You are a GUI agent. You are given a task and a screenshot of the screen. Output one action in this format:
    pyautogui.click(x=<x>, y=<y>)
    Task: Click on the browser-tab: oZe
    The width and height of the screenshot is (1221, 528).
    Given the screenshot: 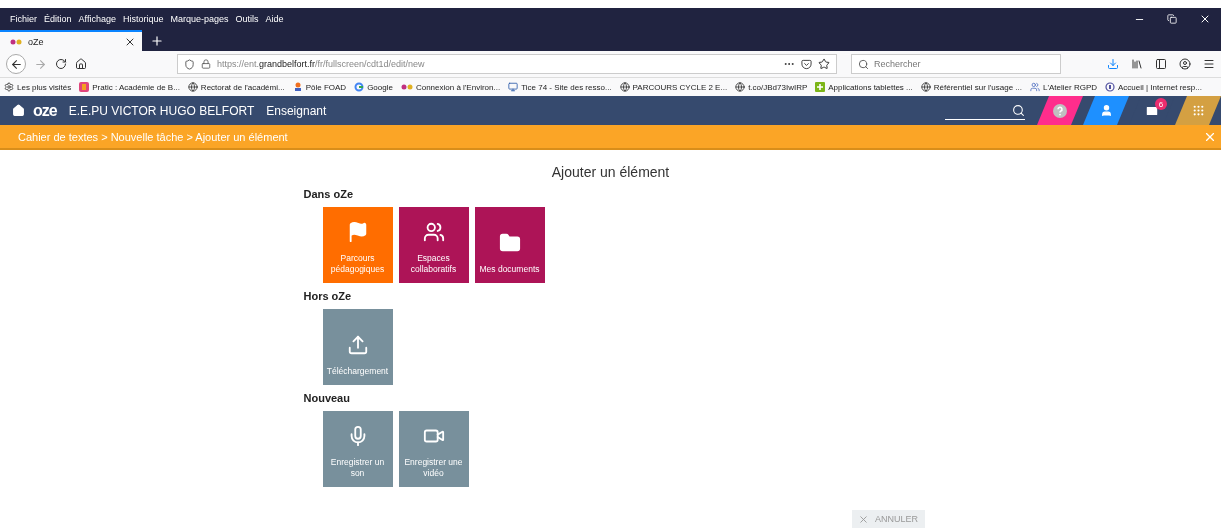 What is the action you would take?
    pyautogui.click(x=71, y=40)
    